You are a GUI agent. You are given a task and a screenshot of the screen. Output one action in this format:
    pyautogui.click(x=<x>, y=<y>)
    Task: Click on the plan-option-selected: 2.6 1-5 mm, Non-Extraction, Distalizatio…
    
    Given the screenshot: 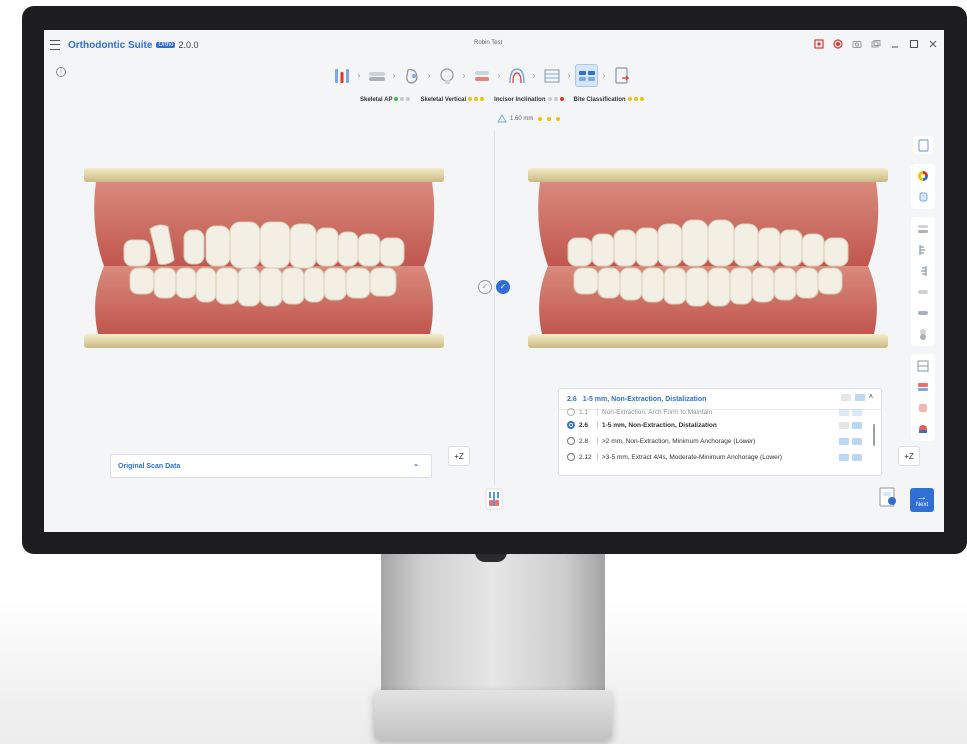 What is the action you would take?
    pyautogui.click(x=714, y=425)
    